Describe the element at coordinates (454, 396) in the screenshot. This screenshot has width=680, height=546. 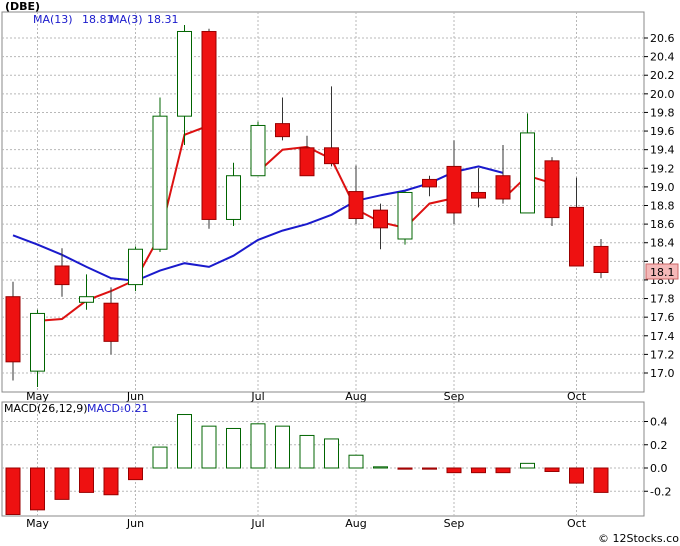
I see `price-month-label: Sep` at that location.